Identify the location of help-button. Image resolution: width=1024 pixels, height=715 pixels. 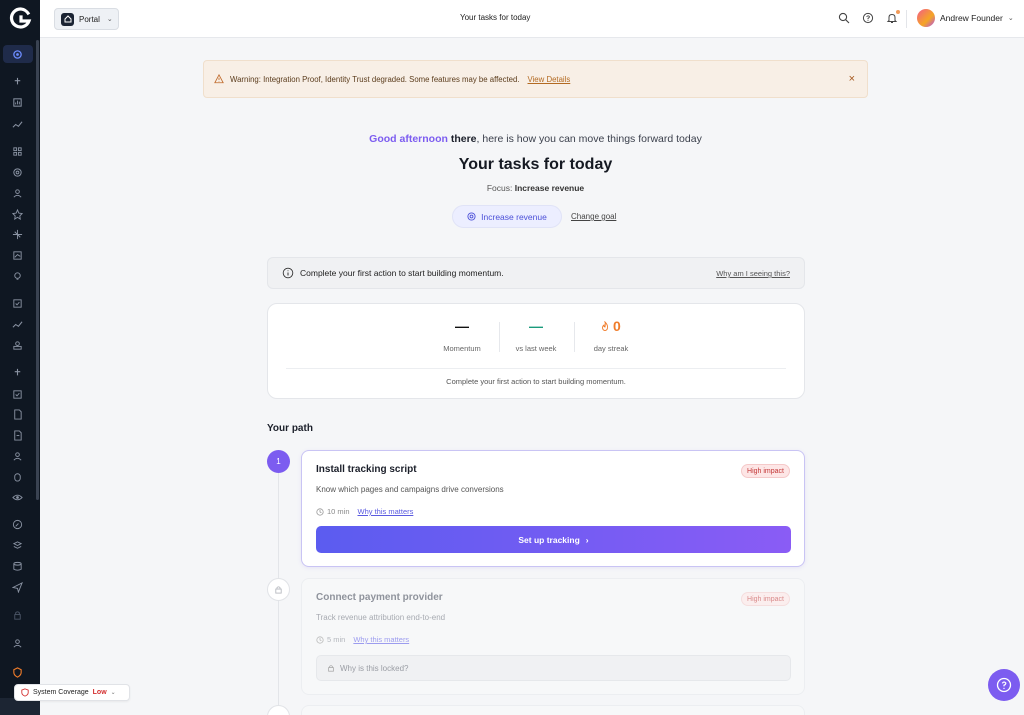
(1004, 685).